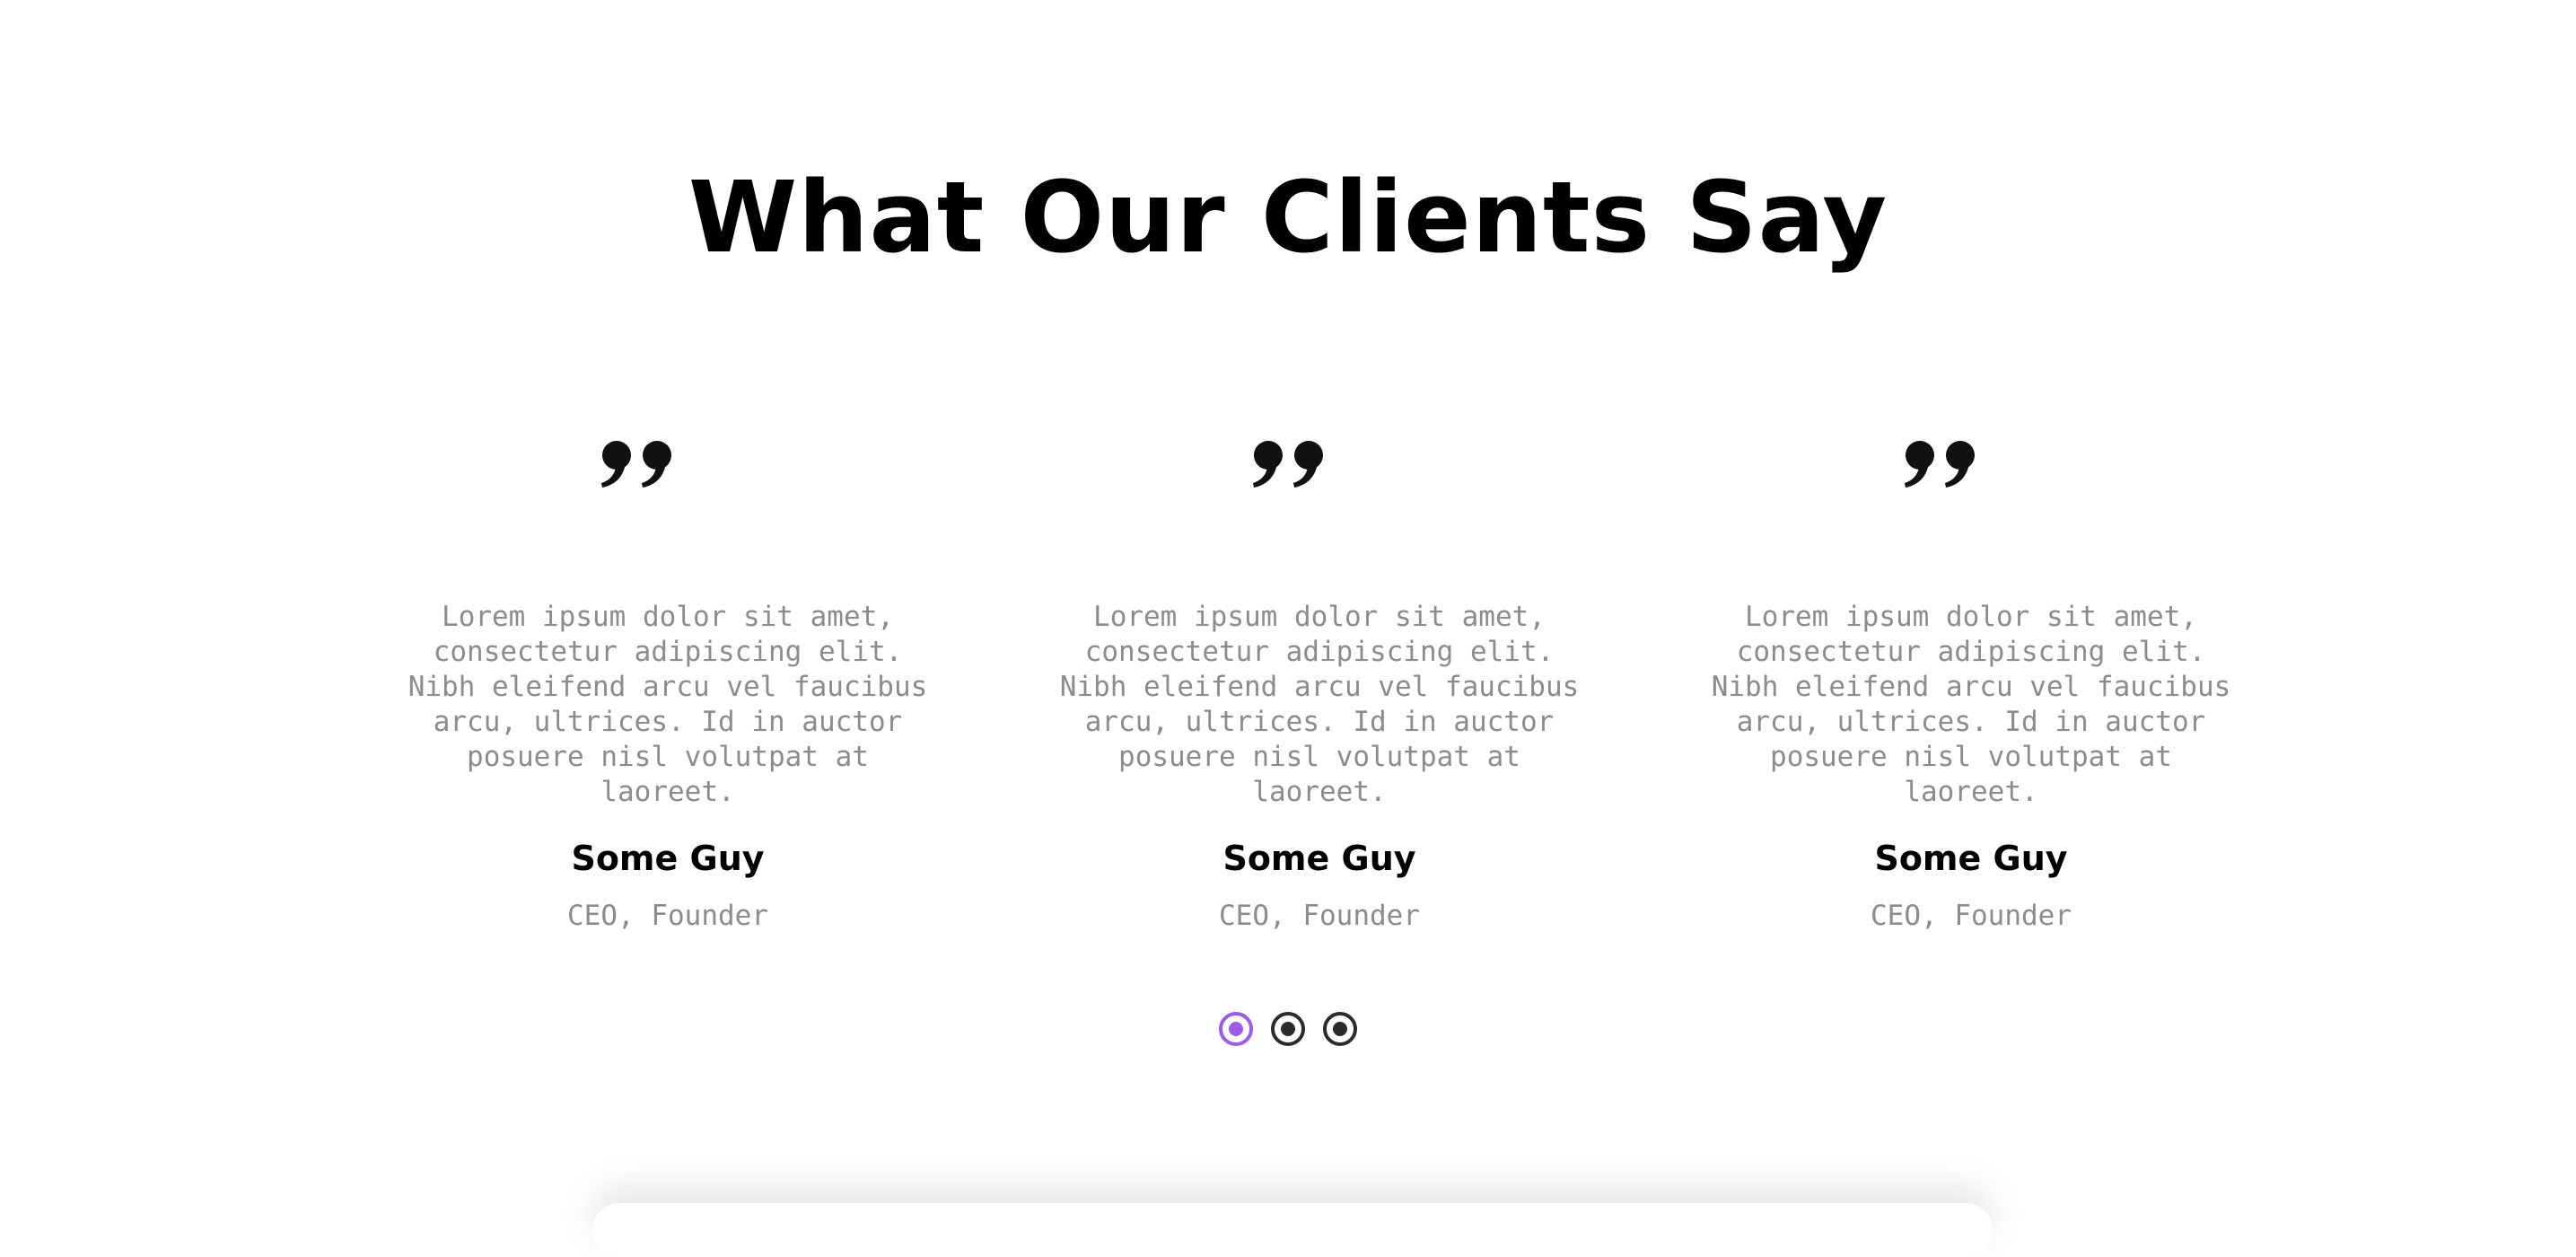  Describe the element at coordinates (1288, 218) in the screenshot. I see `section-title: What Our Clients Say` at that location.